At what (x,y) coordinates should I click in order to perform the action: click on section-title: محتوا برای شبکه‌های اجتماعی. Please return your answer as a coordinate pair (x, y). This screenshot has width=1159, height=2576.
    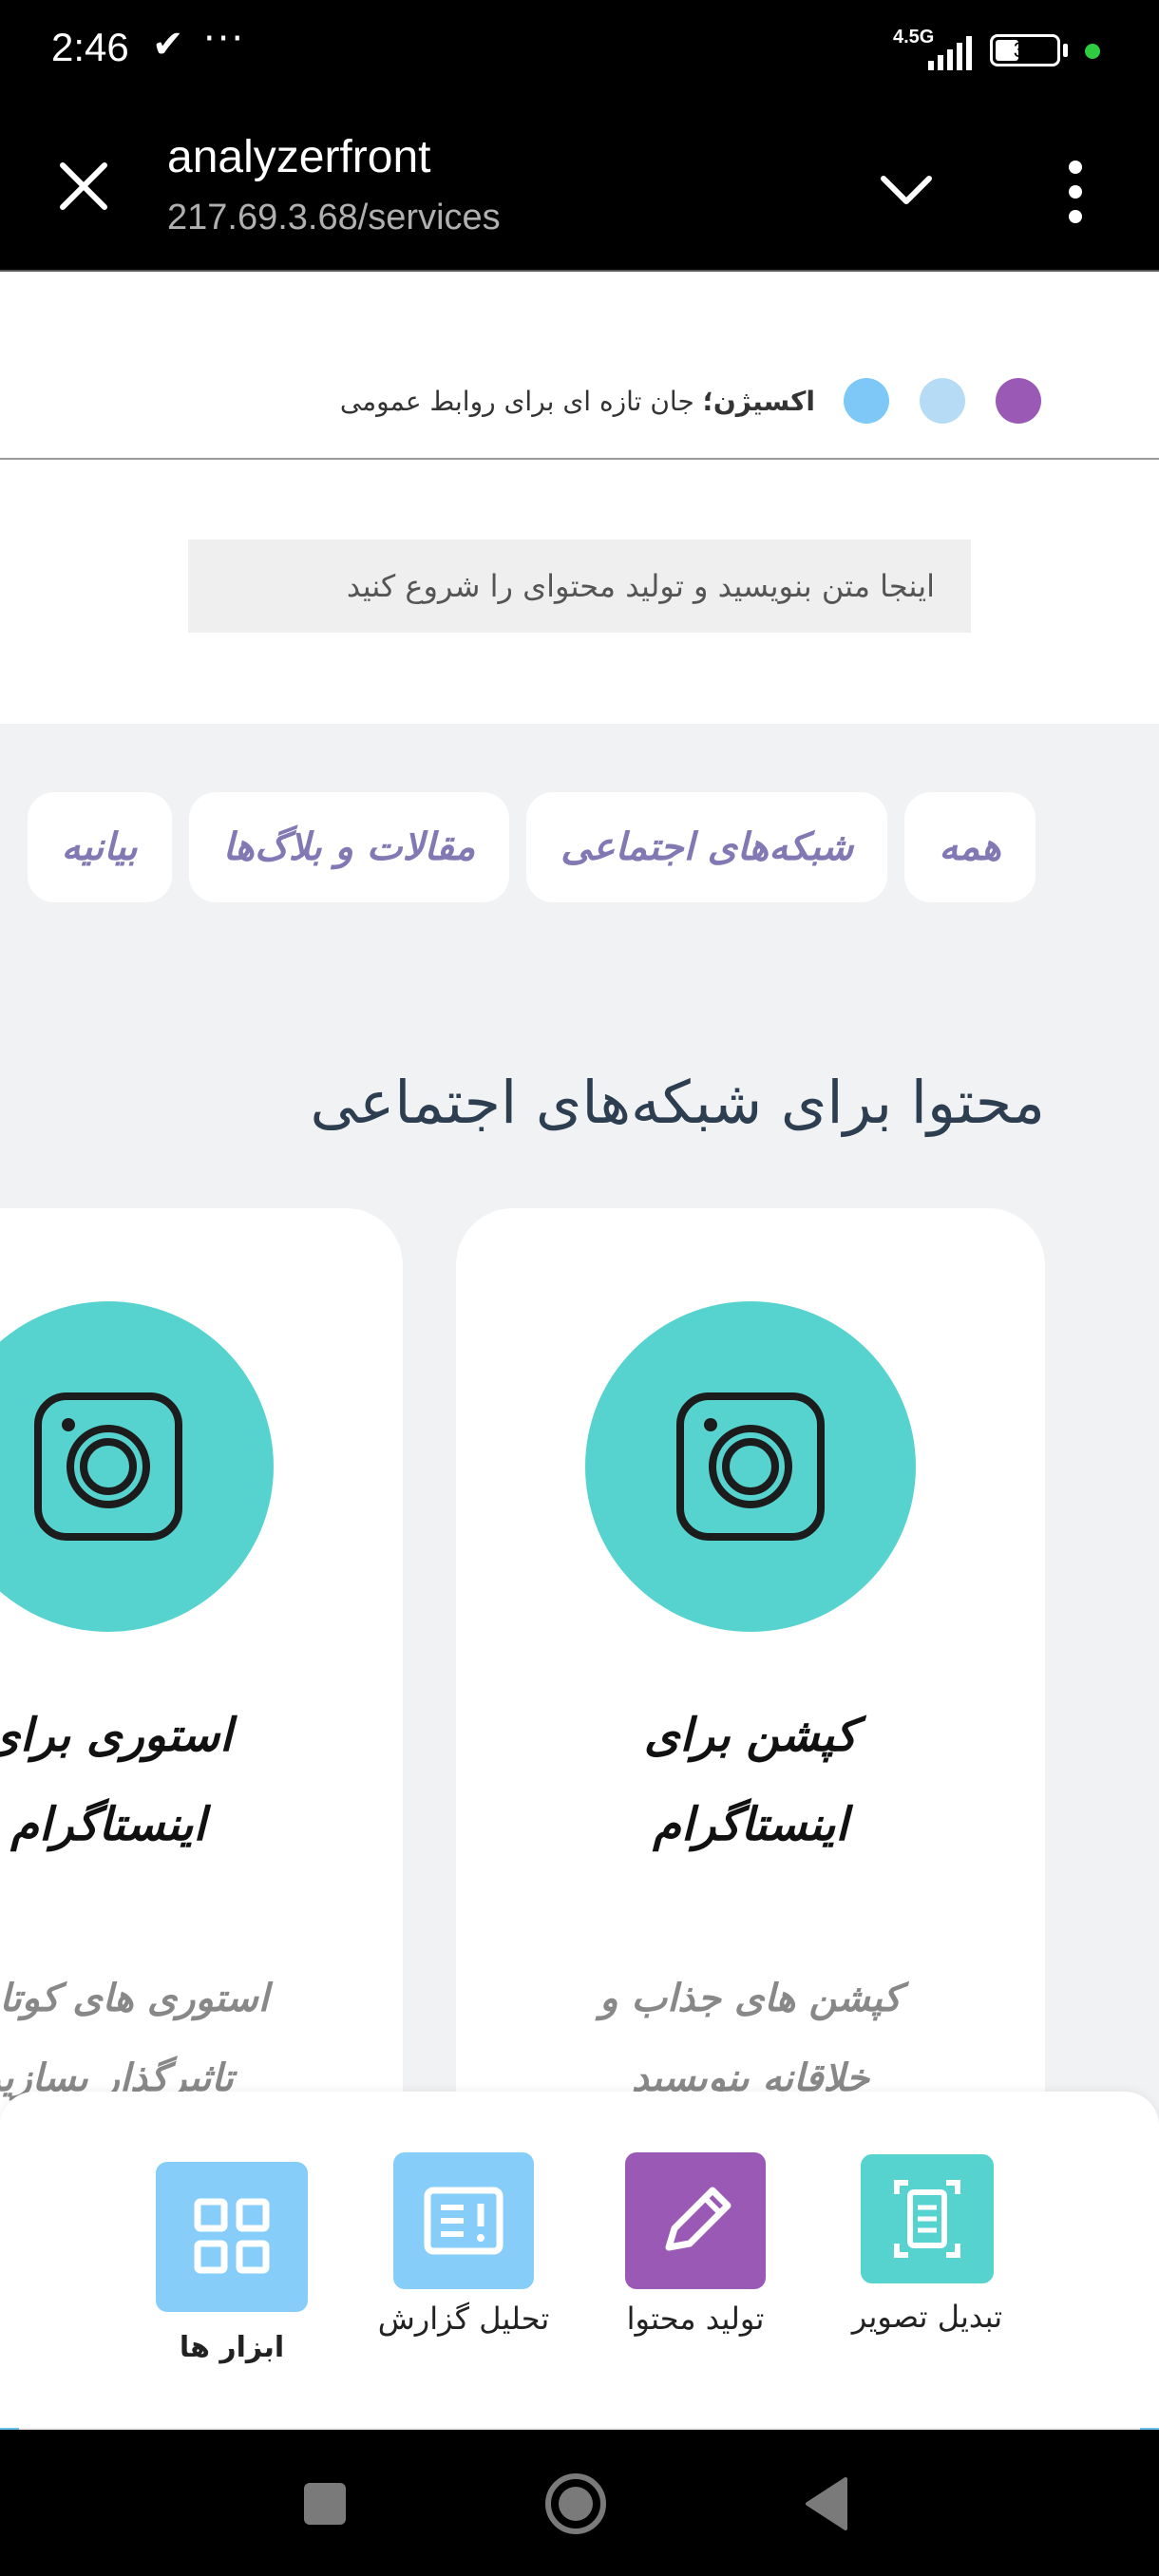
    Looking at the image, I should click on (677, 1102).